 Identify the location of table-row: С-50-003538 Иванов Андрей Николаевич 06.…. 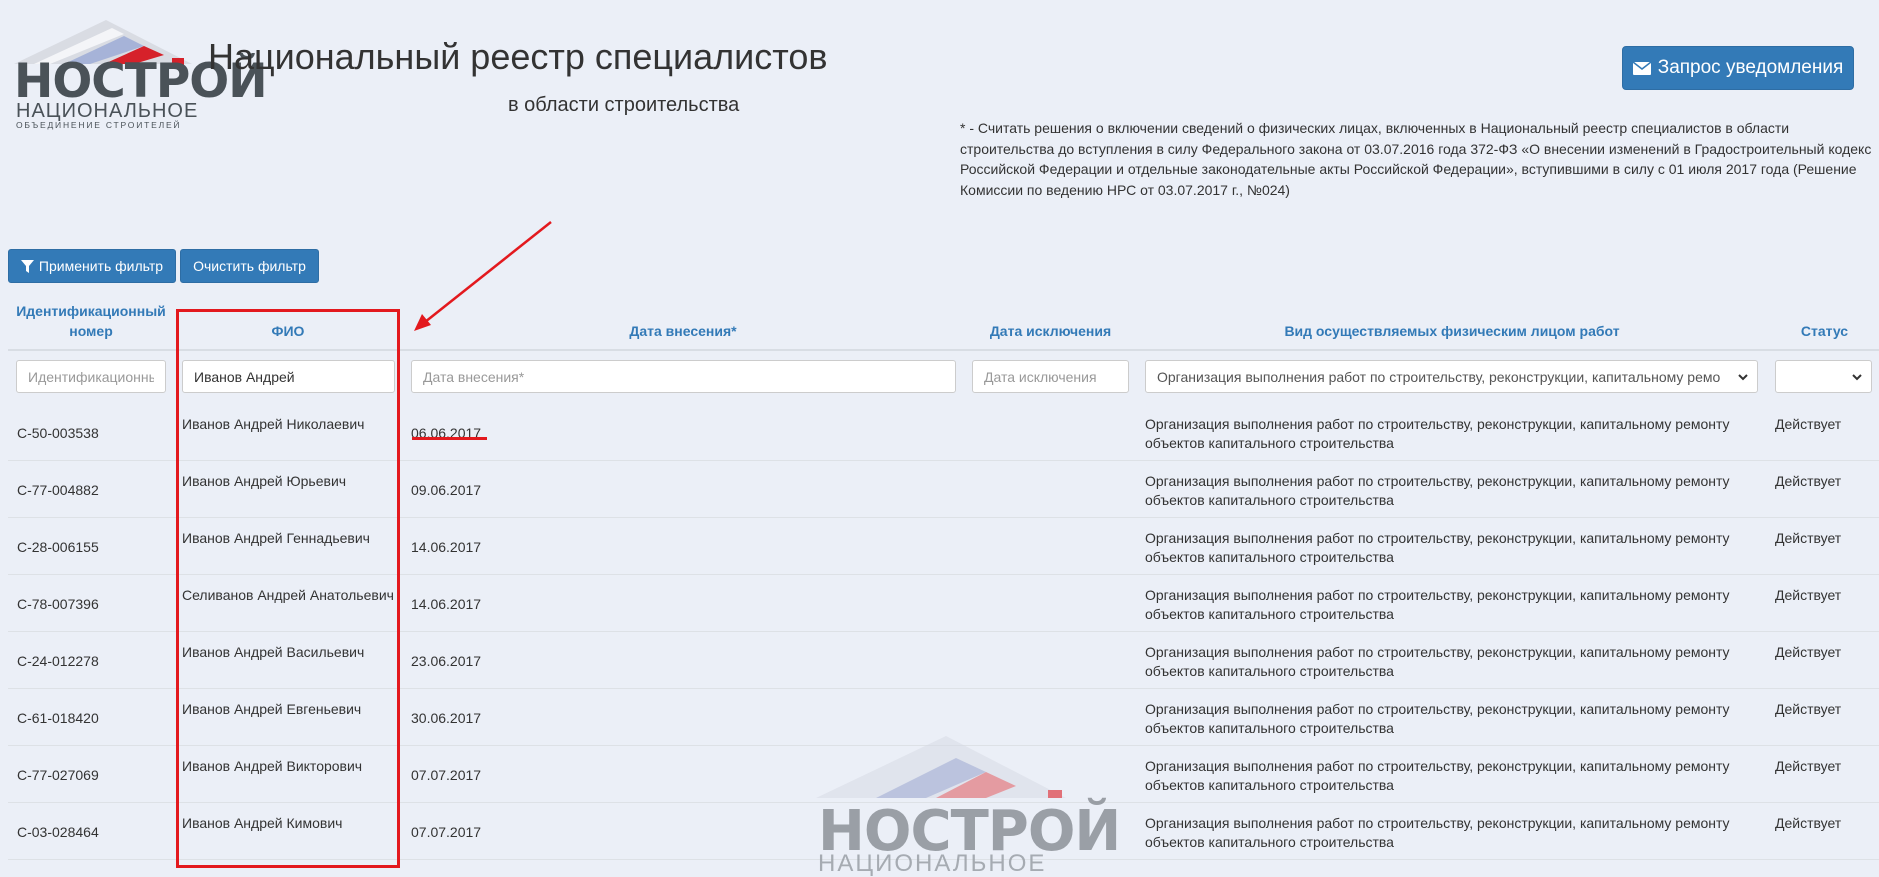
(943, 432).